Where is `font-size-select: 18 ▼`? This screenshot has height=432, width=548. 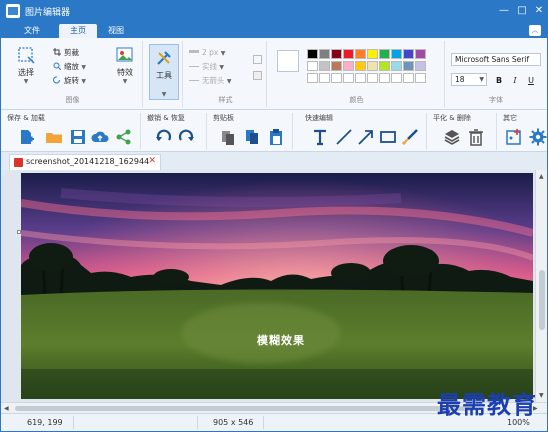 font-size-select: 18 ▼ is located at coordinates (469, 79).